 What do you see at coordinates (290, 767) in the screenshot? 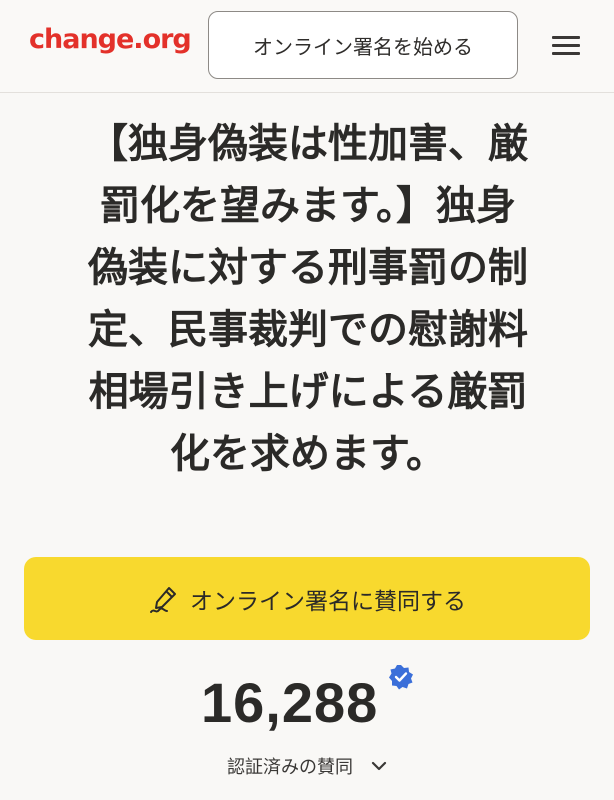
I see `verified-supporters-label: 認証済みの賛同` at bounding box center [290, 767].